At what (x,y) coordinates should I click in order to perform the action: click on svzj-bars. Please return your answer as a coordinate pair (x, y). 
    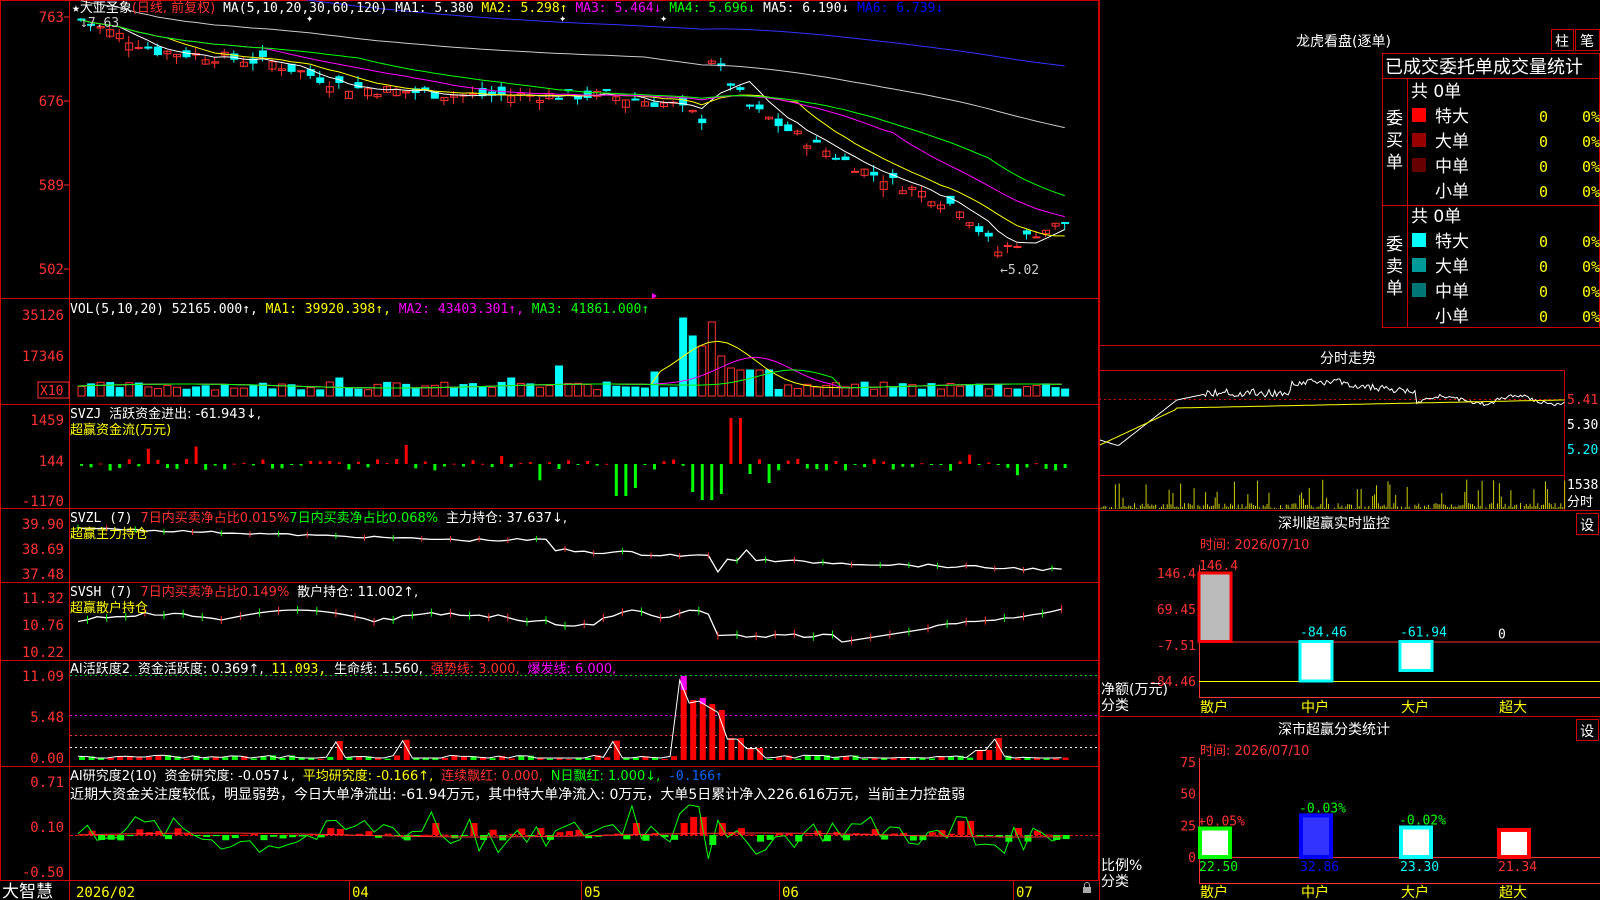
    Looking at the image, I should click on (573, 459).